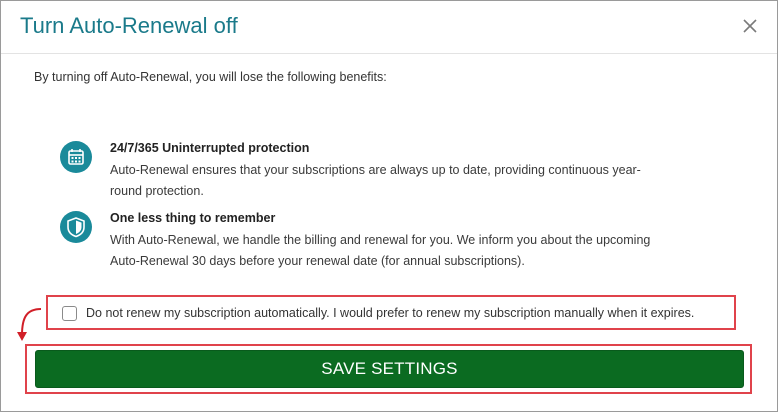 The image size is (778, 412). I want to click on dialog-title: Turn Auto-Renewal off, so click(129, 25).